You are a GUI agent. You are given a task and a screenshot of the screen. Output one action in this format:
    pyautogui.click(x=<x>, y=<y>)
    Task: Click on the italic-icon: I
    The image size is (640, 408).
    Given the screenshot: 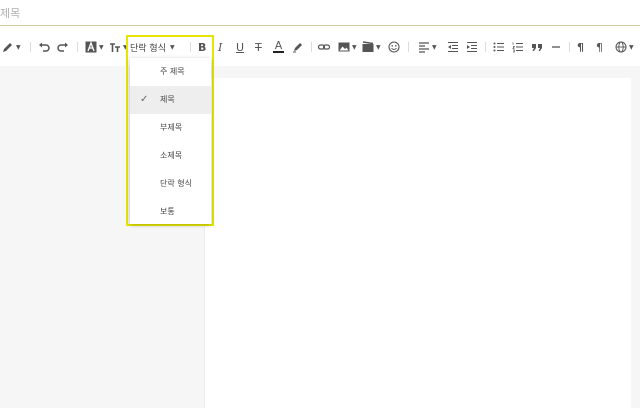 What is the action you would take?
    pyautogui.click(x=220, y=47)
    